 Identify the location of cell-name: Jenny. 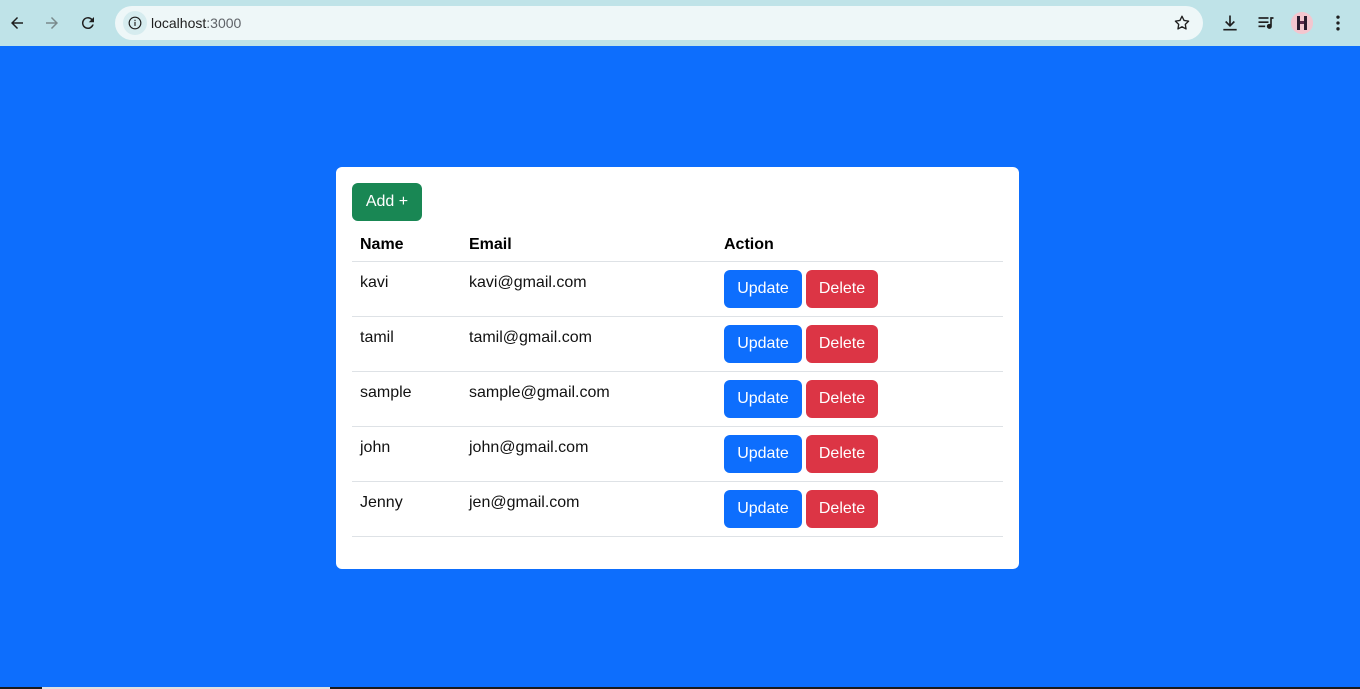
(406, 509).